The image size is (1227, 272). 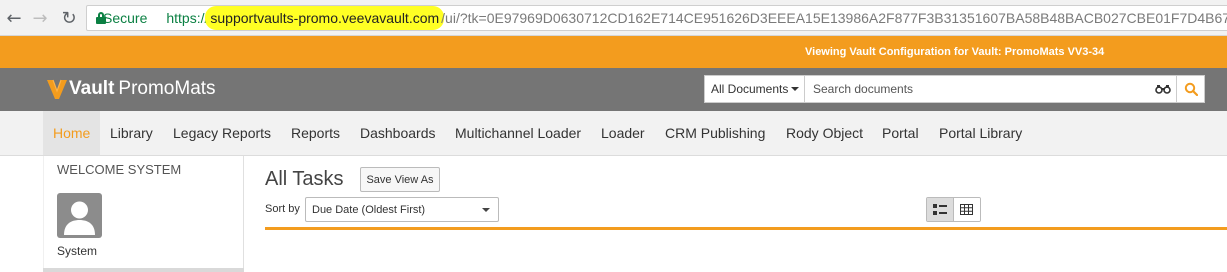 I want to click on search-bar: All Documents, so click(x=954, y=89).